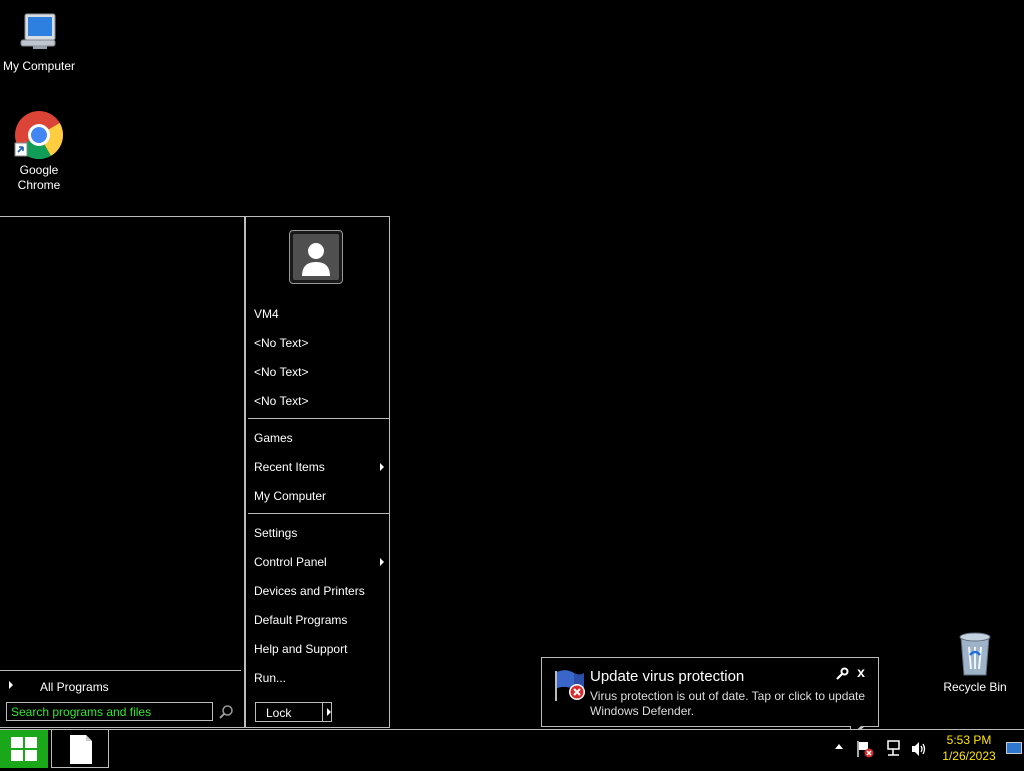  Describe the element at coordinates (319, 401) in the screenshot. I see `menu-item-no-text-3: <No Text>` at that location.